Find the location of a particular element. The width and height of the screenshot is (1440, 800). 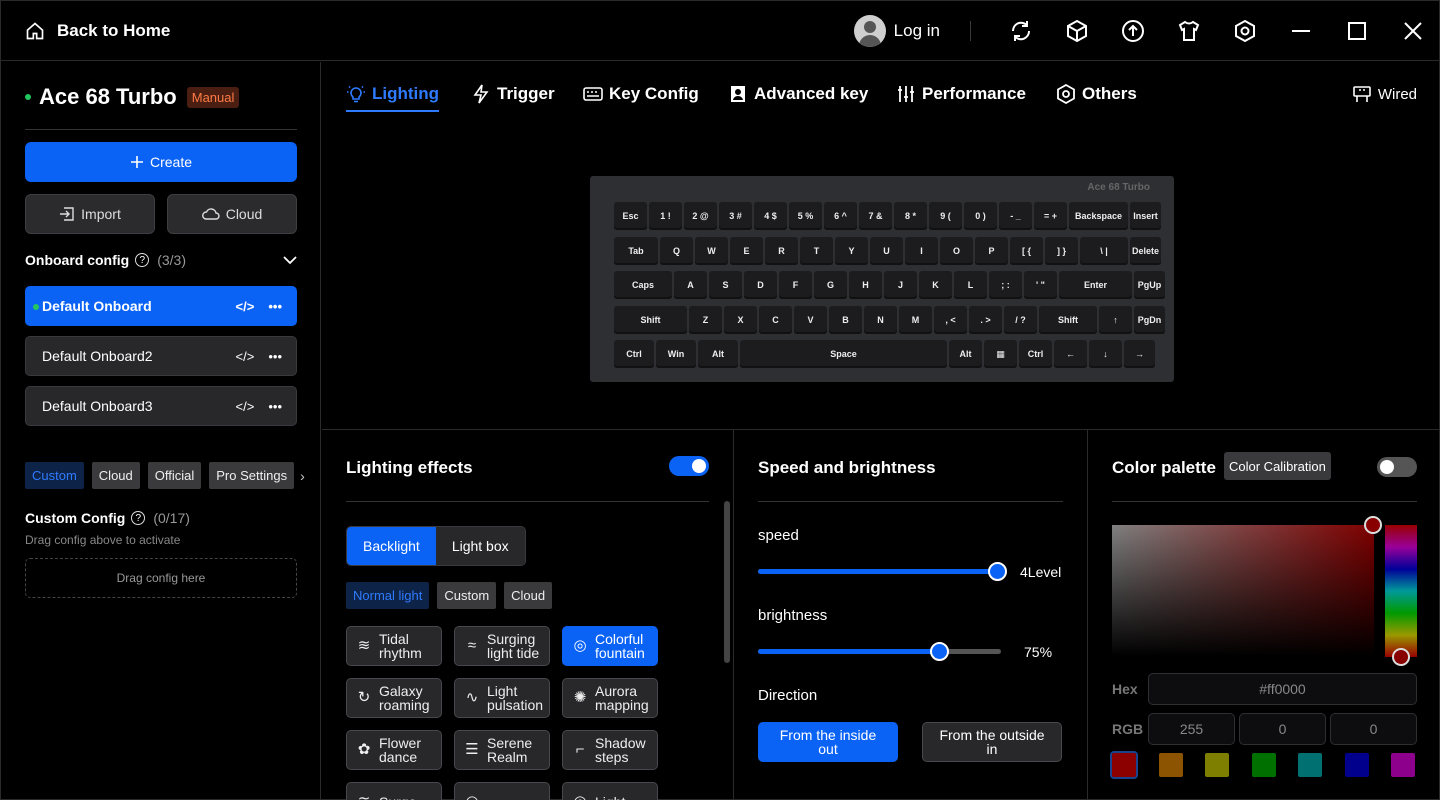

keycap: X is located at coordinates (740, 320).